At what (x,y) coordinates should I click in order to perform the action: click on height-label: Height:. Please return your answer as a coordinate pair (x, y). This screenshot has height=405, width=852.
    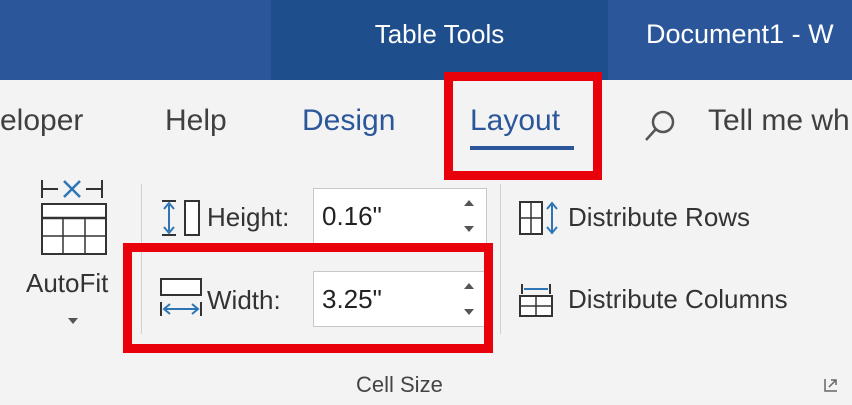
    Looking at the image, I should click on (248, 217).